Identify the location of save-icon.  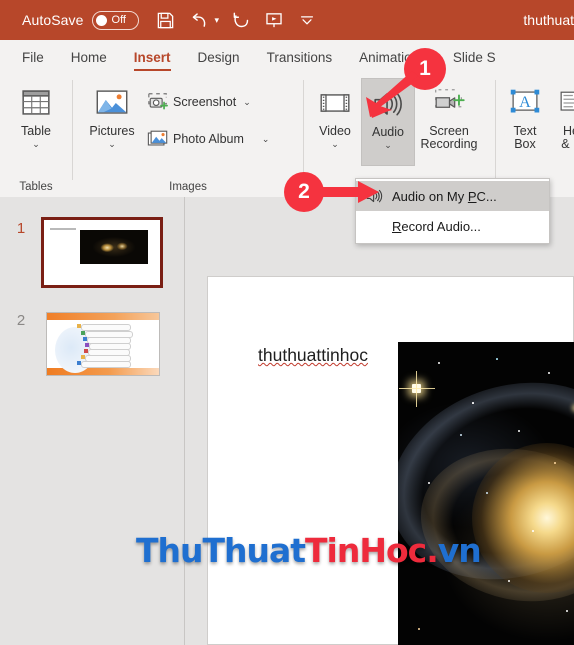
(166, 20).